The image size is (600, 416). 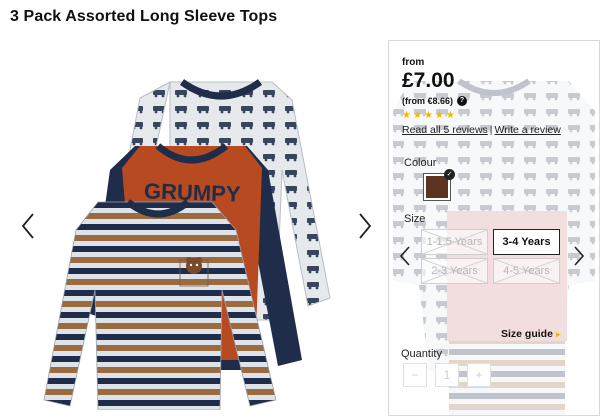 What do you see at coordinates (445, 130) in the screenshot?
I see `read-reviews-link: Read all 5 reviews` at bounding box center [445, 130].